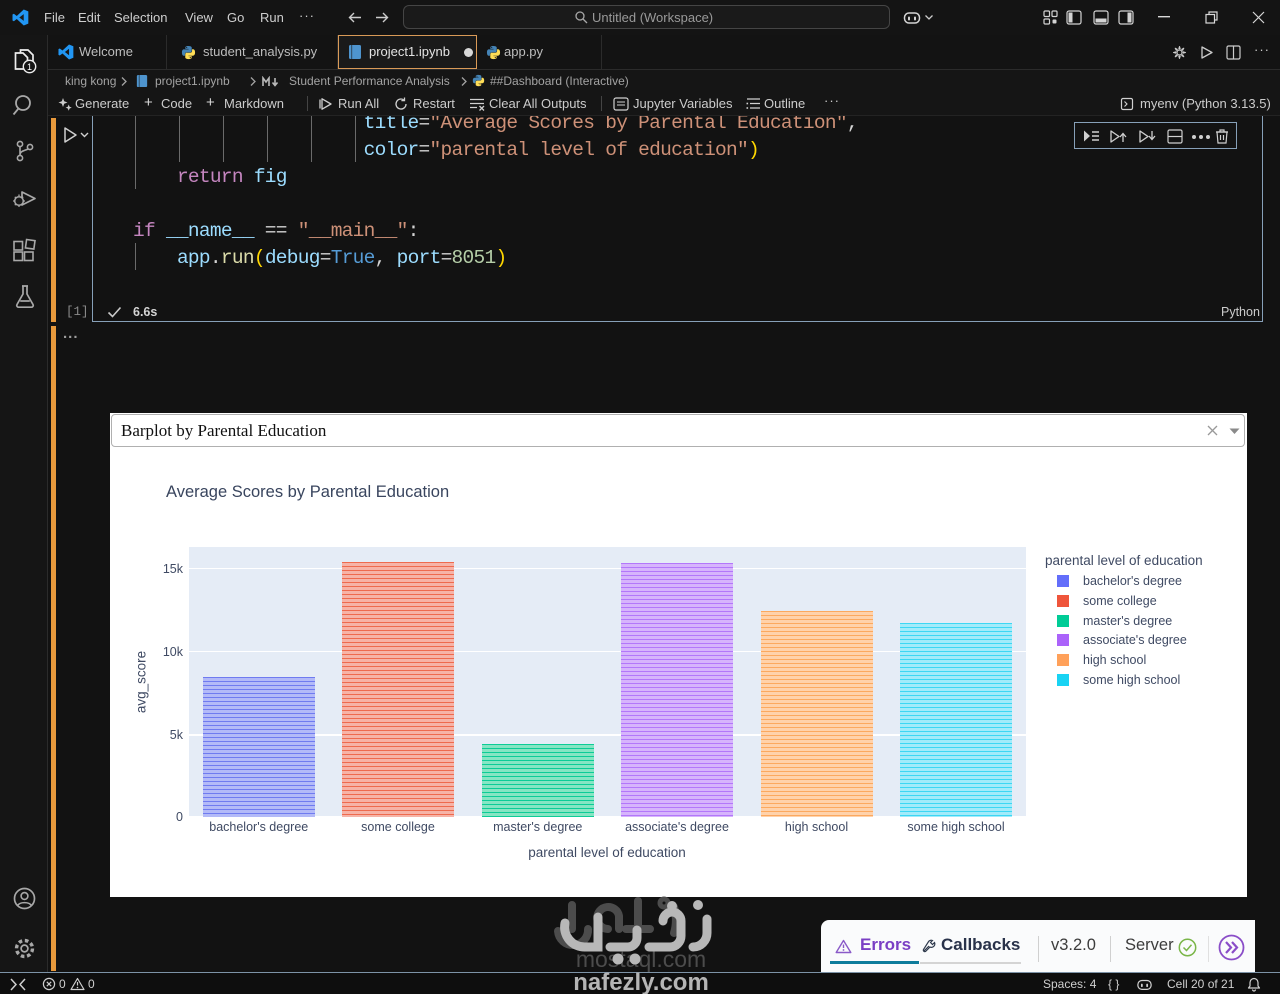 The image size is (1280, 994). What do you see at coordinates (29, 67) in the screenshot?
I see `svg-text: 1` at bounding box center [29, 67].